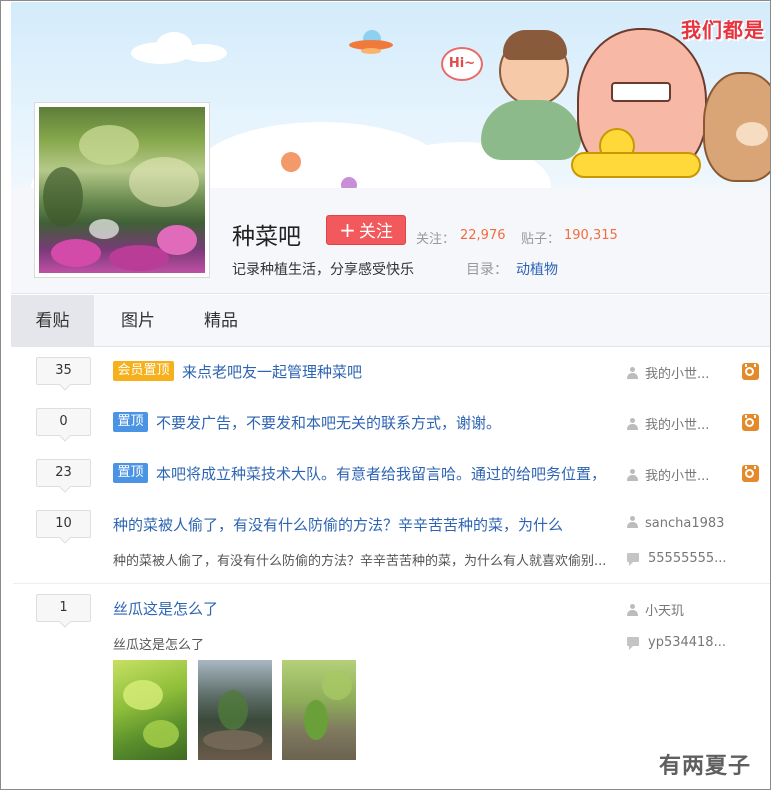 Image resolution: width=771 pixels, height=790 pixels. I want to click on catalog-link: 动植物, so click(537, 269).